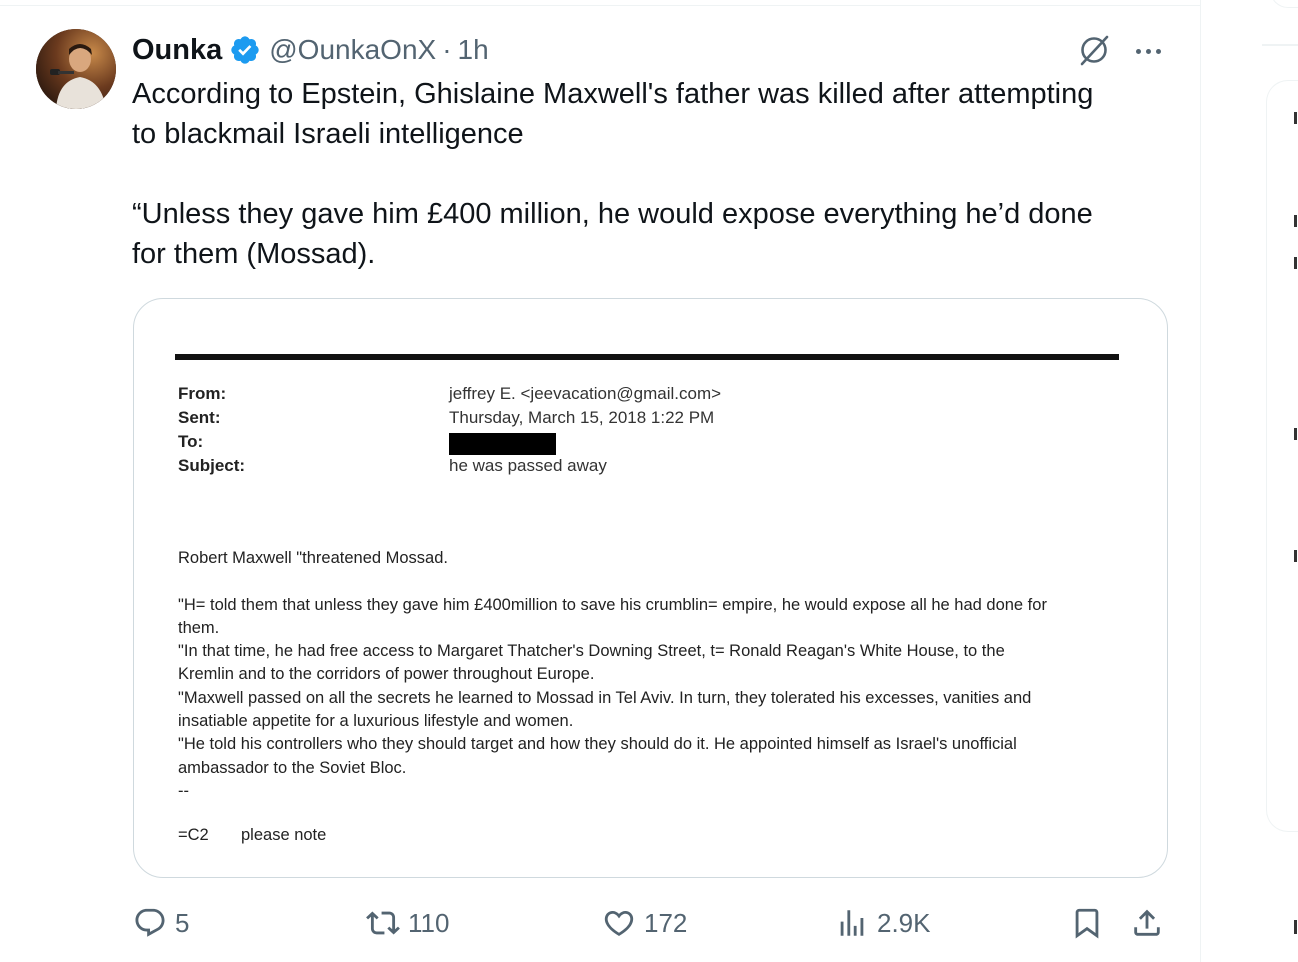  I want to click on share-button, so click(1151, 923).